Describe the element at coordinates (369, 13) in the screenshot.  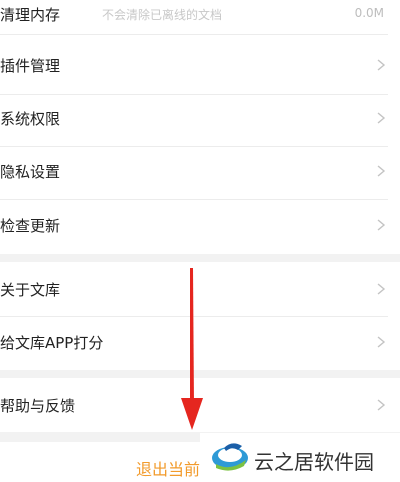
I see `memory-size-value: 0.0M` at that location.